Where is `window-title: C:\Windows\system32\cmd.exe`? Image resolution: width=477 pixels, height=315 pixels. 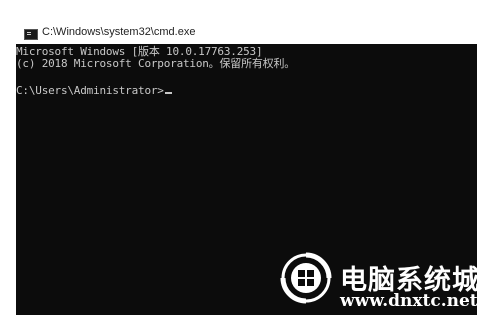
window-title: C:\Windows\system32\cmd.exe is located at coordinates (119, 32).